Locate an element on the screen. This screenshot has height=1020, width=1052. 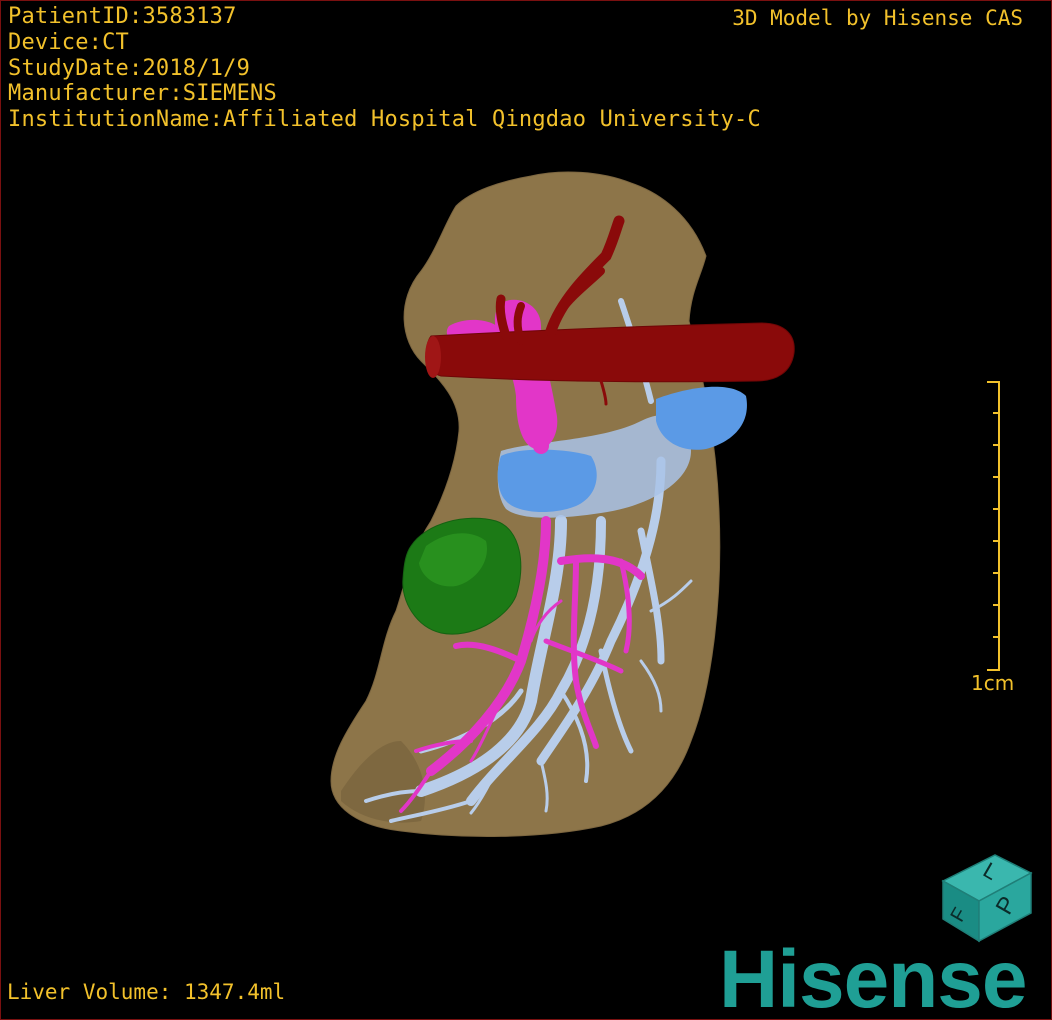
blue-structure-right is located at coordinates (701, 418).